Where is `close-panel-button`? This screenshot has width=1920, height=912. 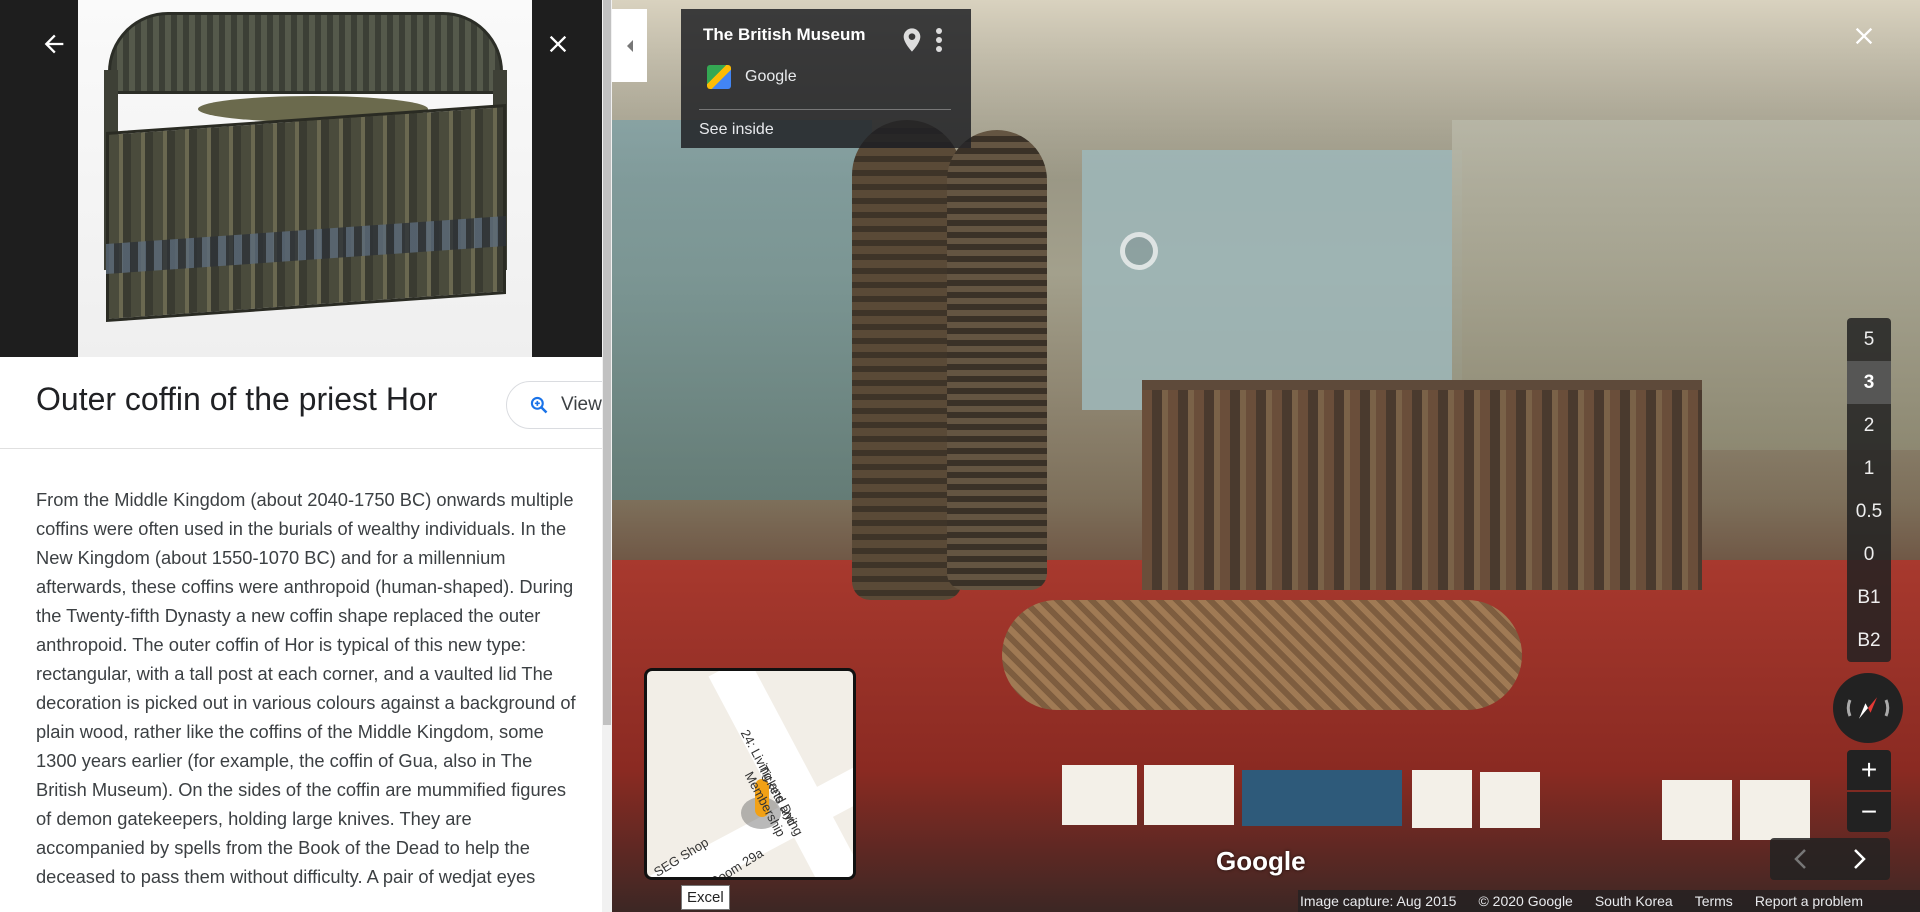
close-panel-button is located at coordinates (558, 44).